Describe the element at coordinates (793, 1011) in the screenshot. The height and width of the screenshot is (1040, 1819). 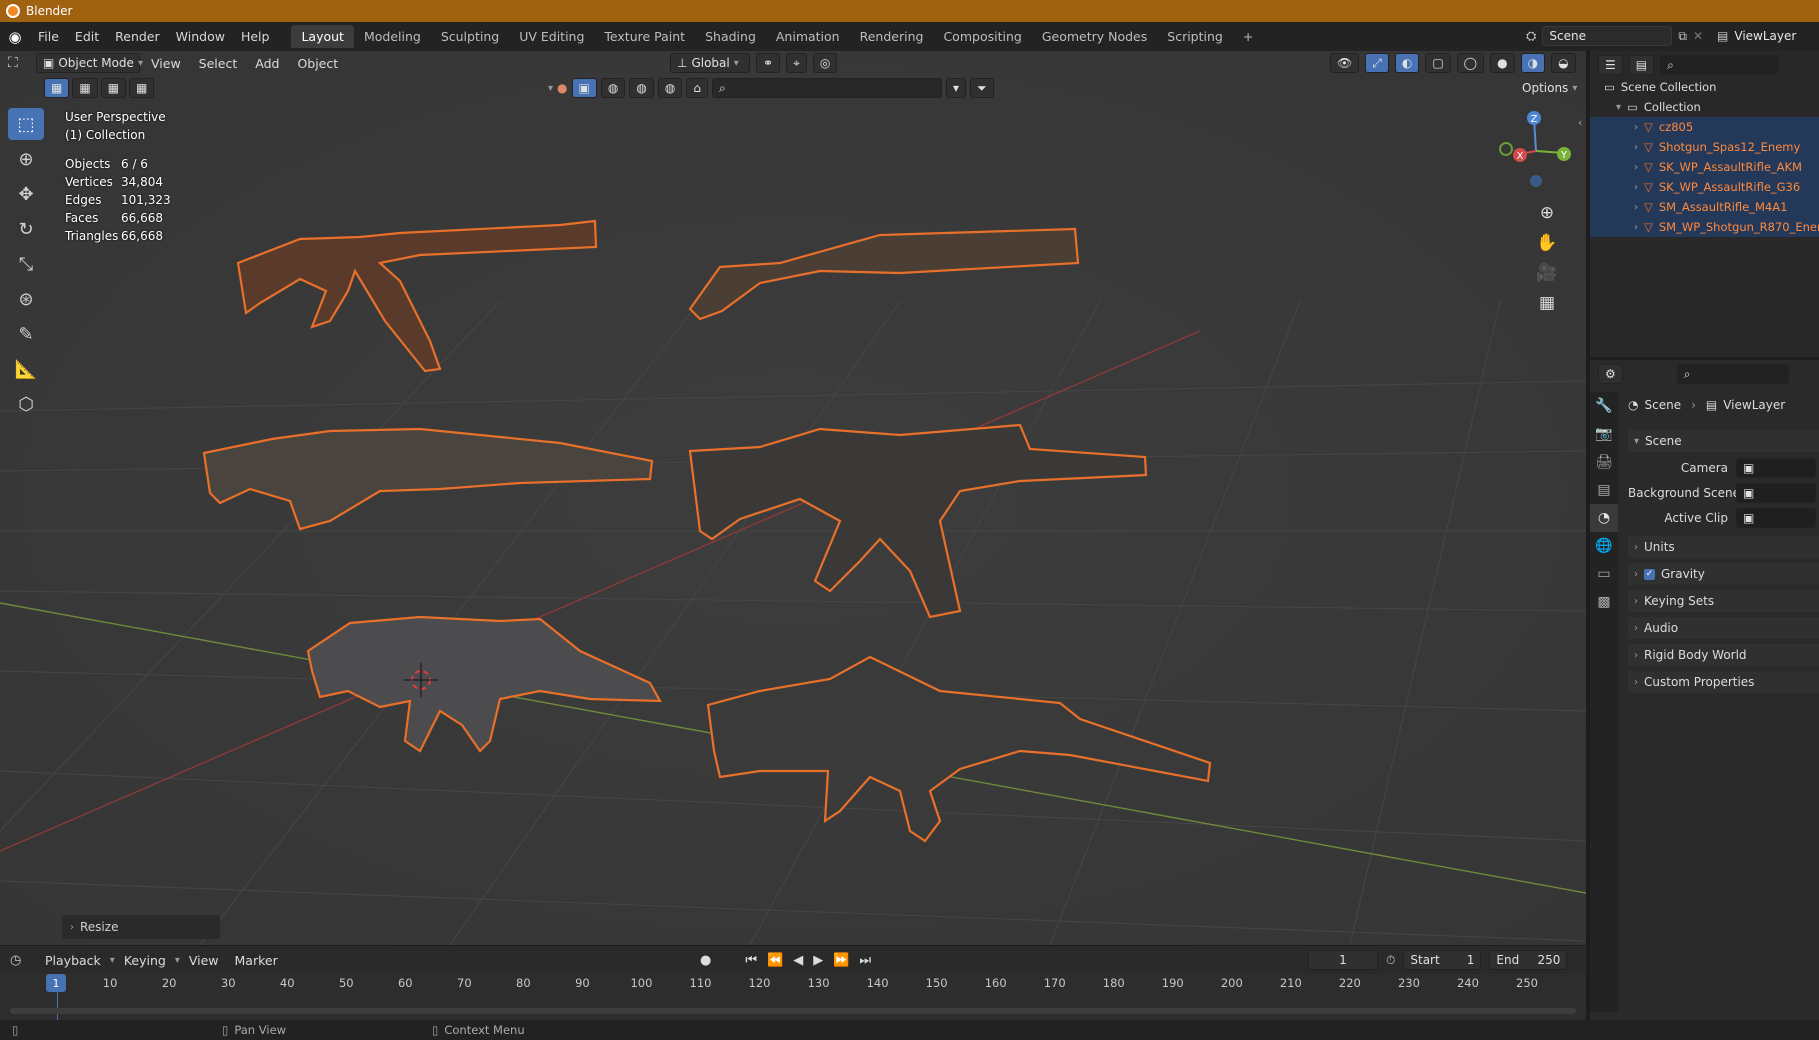
I see `timeline-scrollbar` at that location.